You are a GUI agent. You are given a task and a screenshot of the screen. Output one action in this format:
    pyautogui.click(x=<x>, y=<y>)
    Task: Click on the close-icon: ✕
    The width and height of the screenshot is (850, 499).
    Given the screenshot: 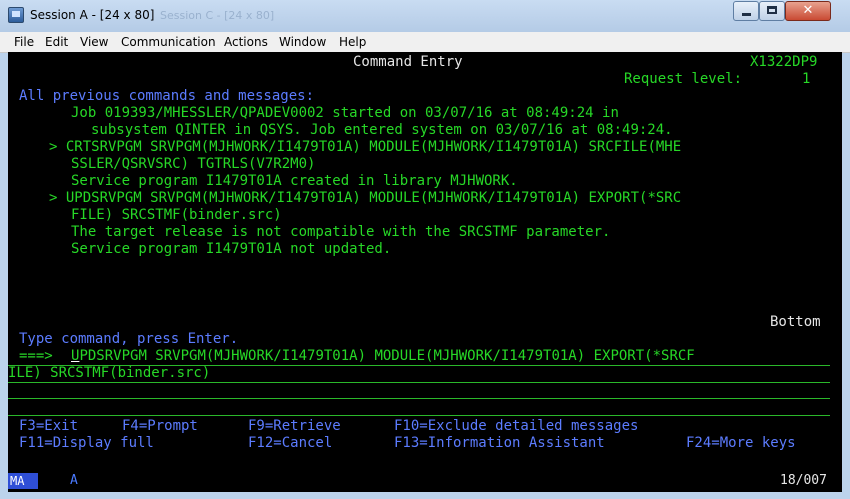 What is the action you would take?
    pyautogui.click(x=808, y=10)
    